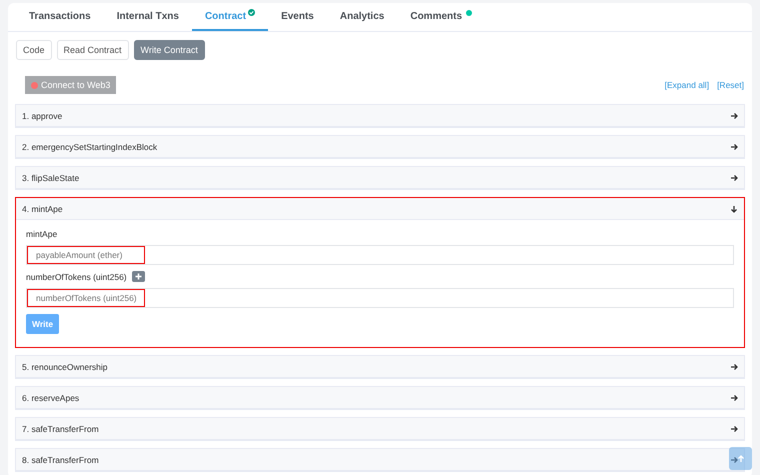 The image size is (760, 475). Describe the element at coordinates (65, 367) in the screenshot. I see `function-title: 5. renounceOwnership` at that location.